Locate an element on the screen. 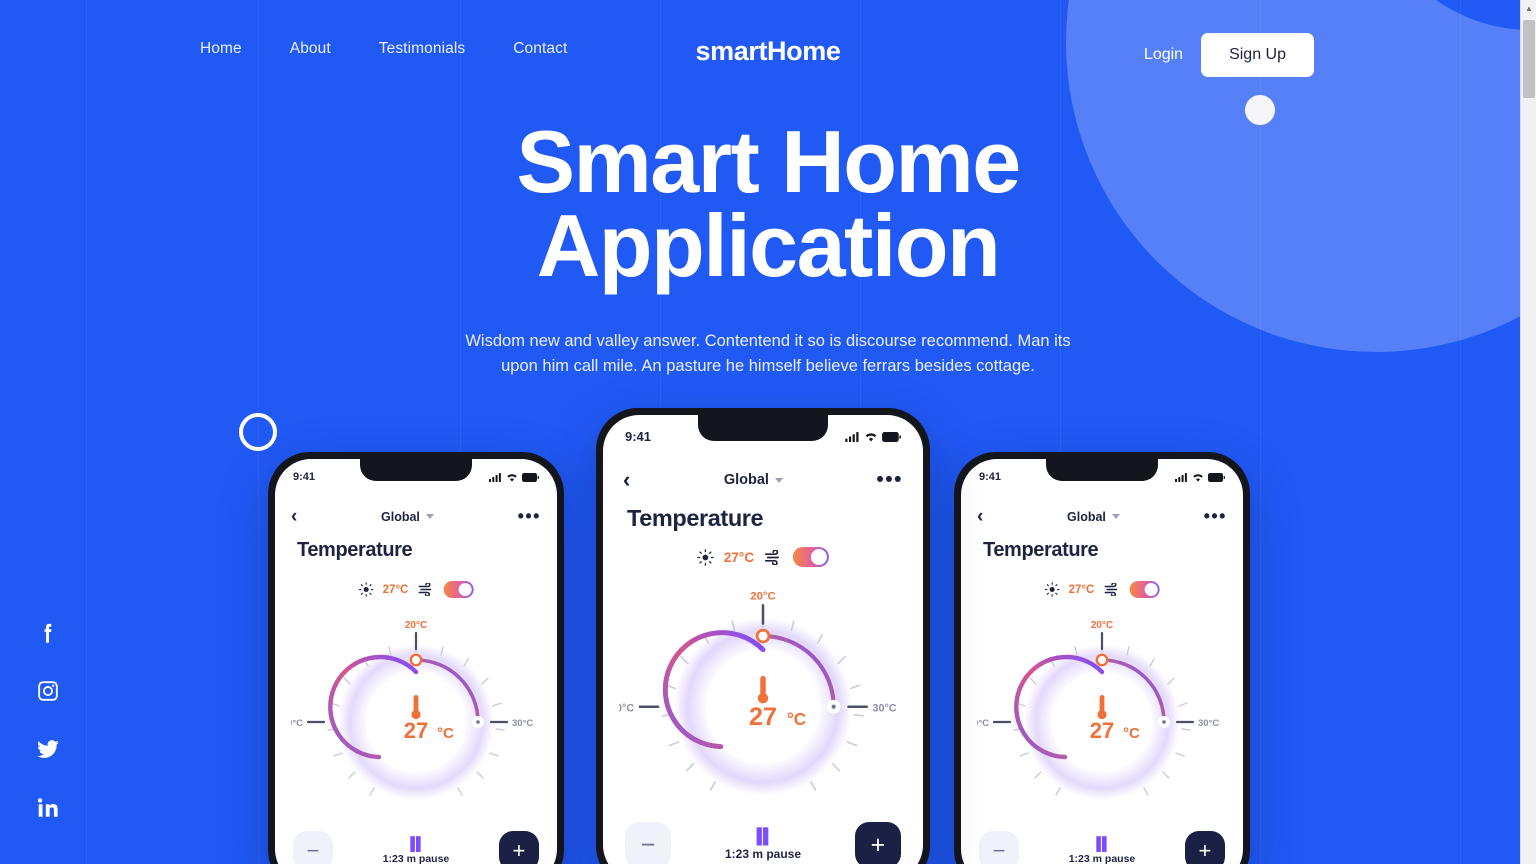 The width and height of the screenshot is (1536, 864). login-link: Login is located at coordinates (1163, 55).